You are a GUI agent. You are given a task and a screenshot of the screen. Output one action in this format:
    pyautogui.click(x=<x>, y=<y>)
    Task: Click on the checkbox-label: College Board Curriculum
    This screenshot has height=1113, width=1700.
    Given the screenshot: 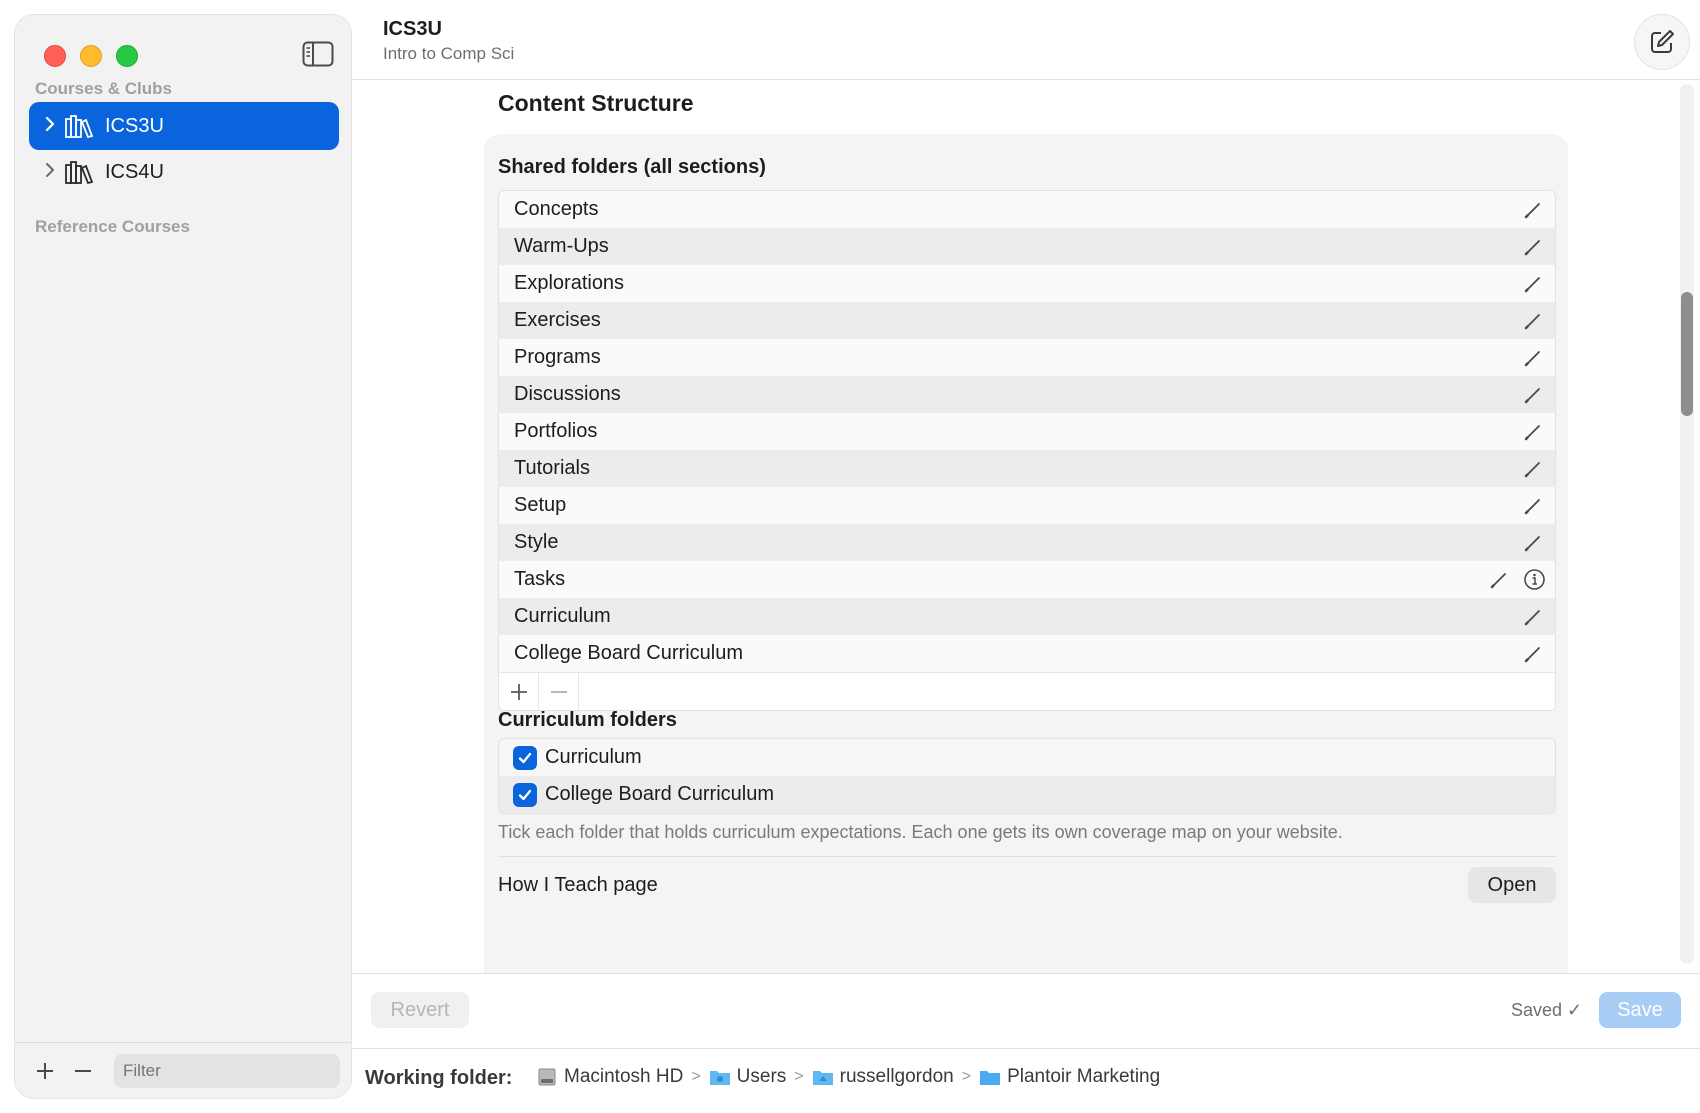 What is the action you would take?
    pyautogui.click(x=659, y=794)
    